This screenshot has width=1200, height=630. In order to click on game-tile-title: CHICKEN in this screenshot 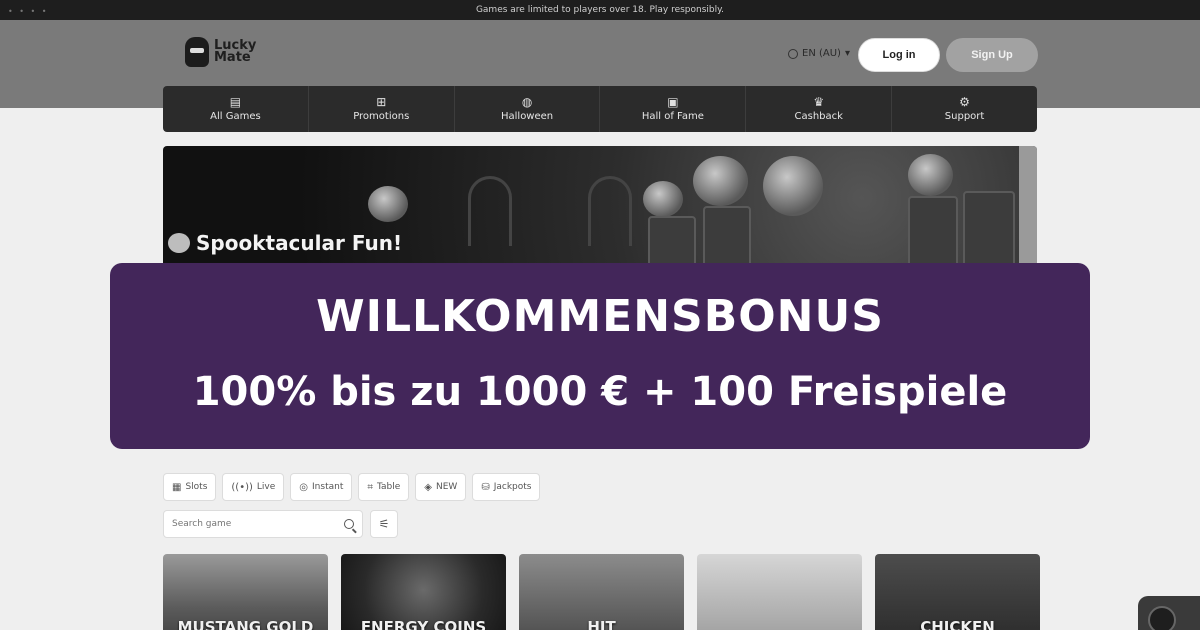, I will do `click(957, 624)`.